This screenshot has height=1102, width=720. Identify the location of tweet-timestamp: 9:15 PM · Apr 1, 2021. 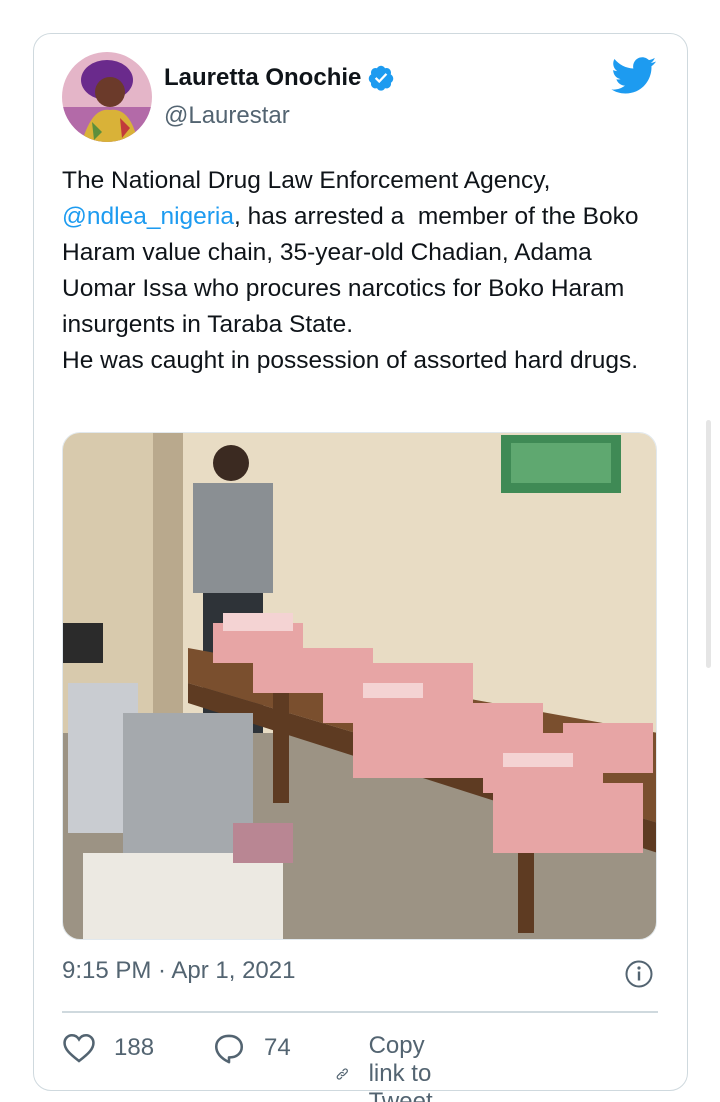
(178, 971).